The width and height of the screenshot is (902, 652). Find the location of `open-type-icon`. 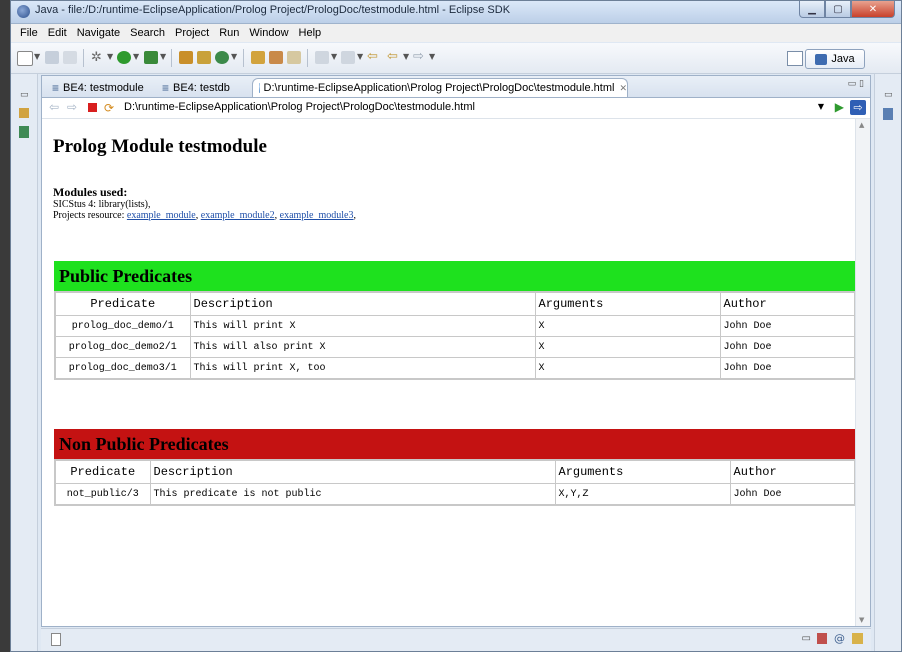

open-type-icon is located at coordinates (258, 57).